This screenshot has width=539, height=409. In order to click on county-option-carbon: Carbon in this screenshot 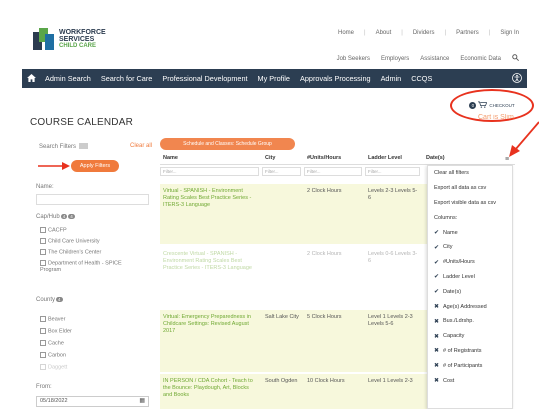, I will do `click(53, 355)`.